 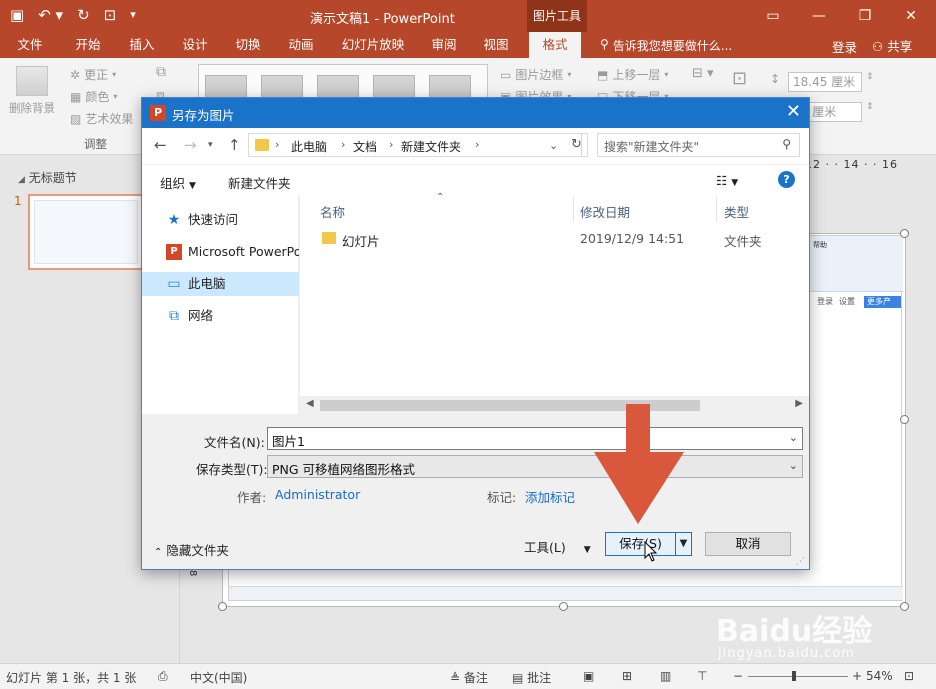 What do you see at coordinates (469, 677) in the screenshot?
I see `notes-button: ≜ 备注` at bounding box center [469, 677].